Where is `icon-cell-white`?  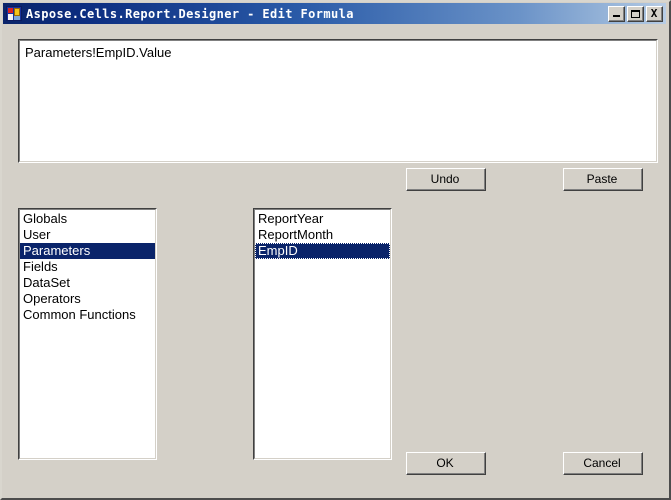
icon-cell-white is located at coordinates (10, 17).